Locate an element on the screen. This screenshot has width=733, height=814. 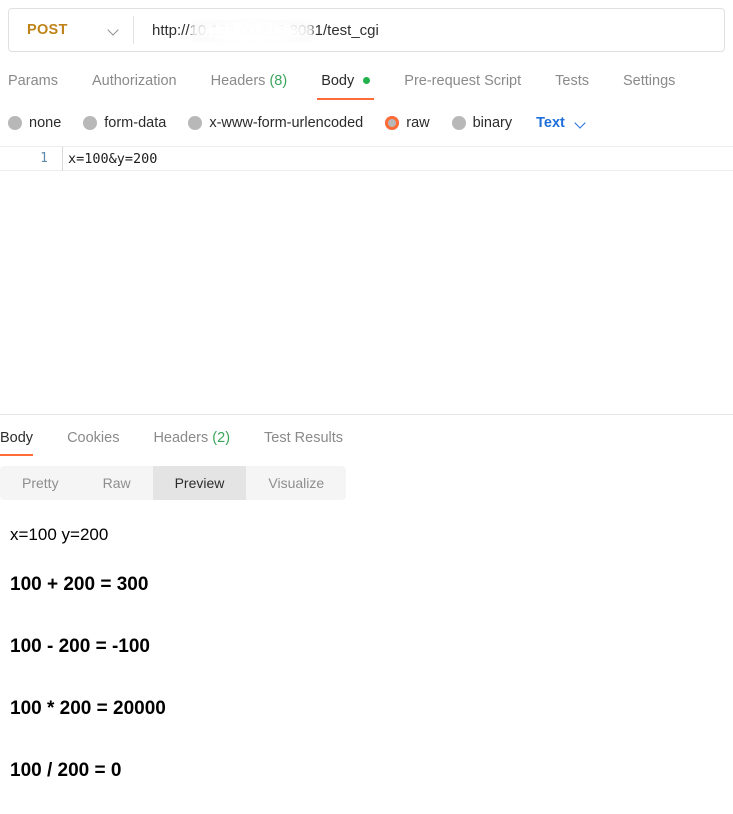
response-tab-cookies-label: Cookies is located at coordinates (93, 438).